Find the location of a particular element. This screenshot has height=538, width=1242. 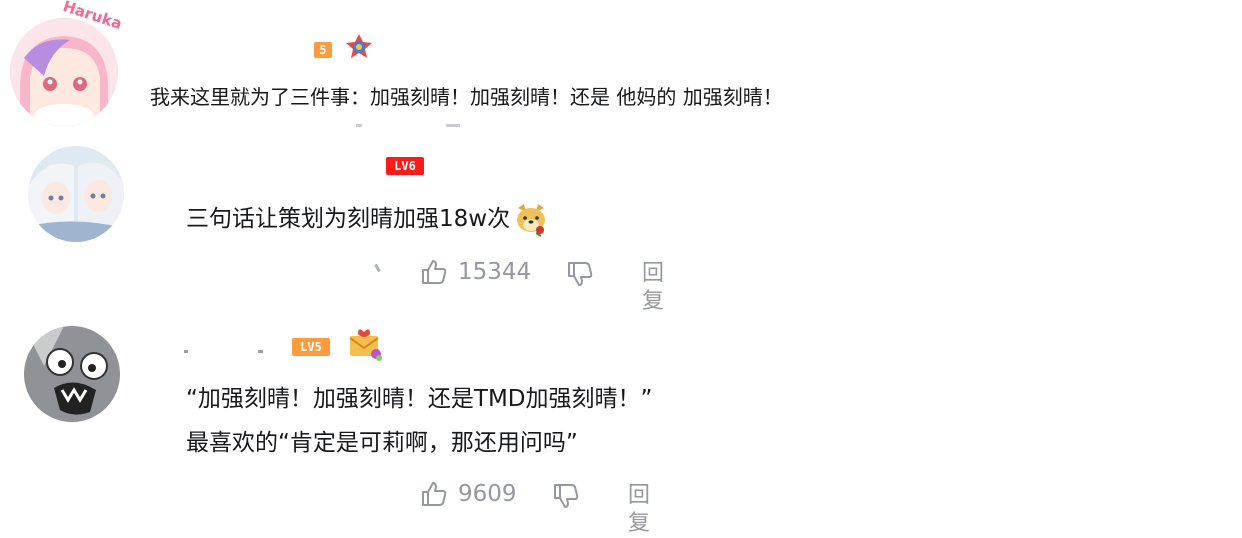

like-button: 15344 is located at coordinates (475, 272).